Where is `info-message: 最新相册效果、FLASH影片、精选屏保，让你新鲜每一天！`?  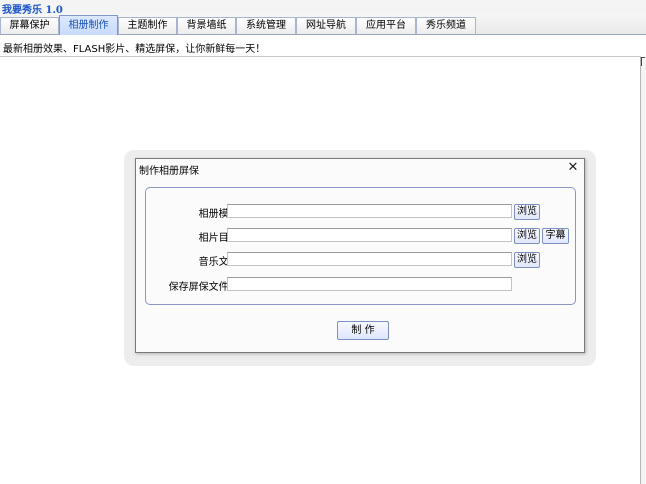 info-message: 最新相册效果、FLASH影片、精选屏保，让你新鲜每一天！ is located at coordinates (134, 49).